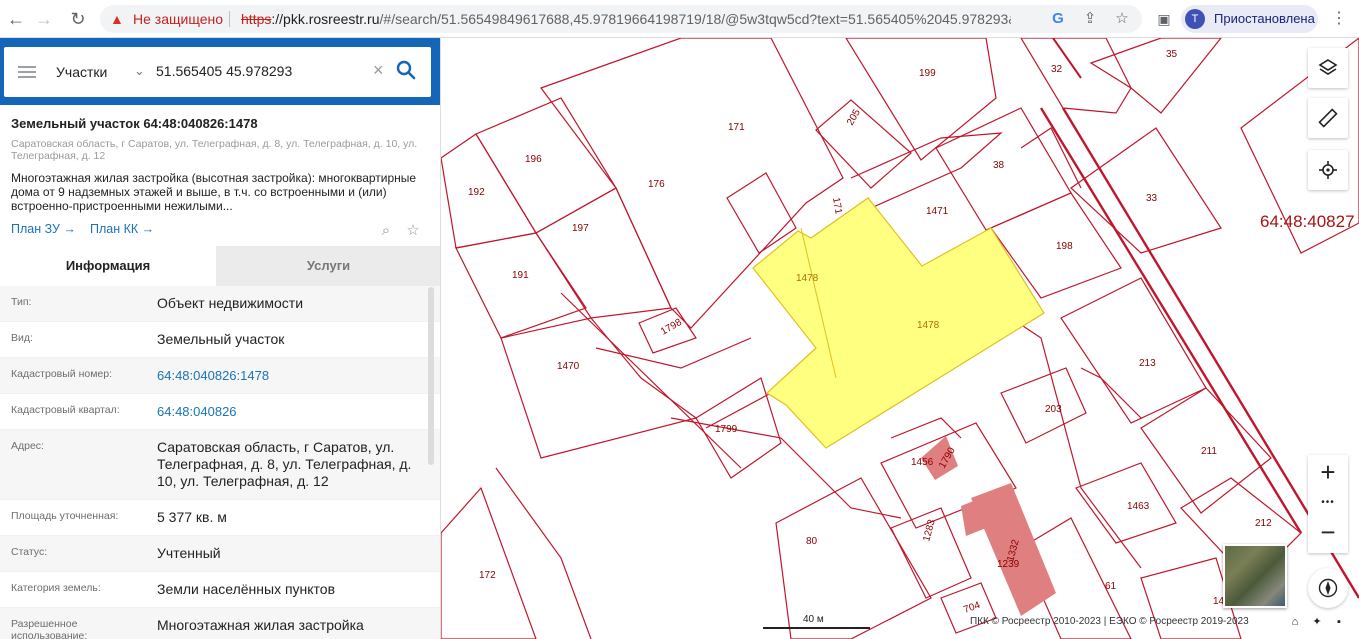 This screenshot has height=639, width=1359. I want to click on tab-info: Информация, so click(108, 266).